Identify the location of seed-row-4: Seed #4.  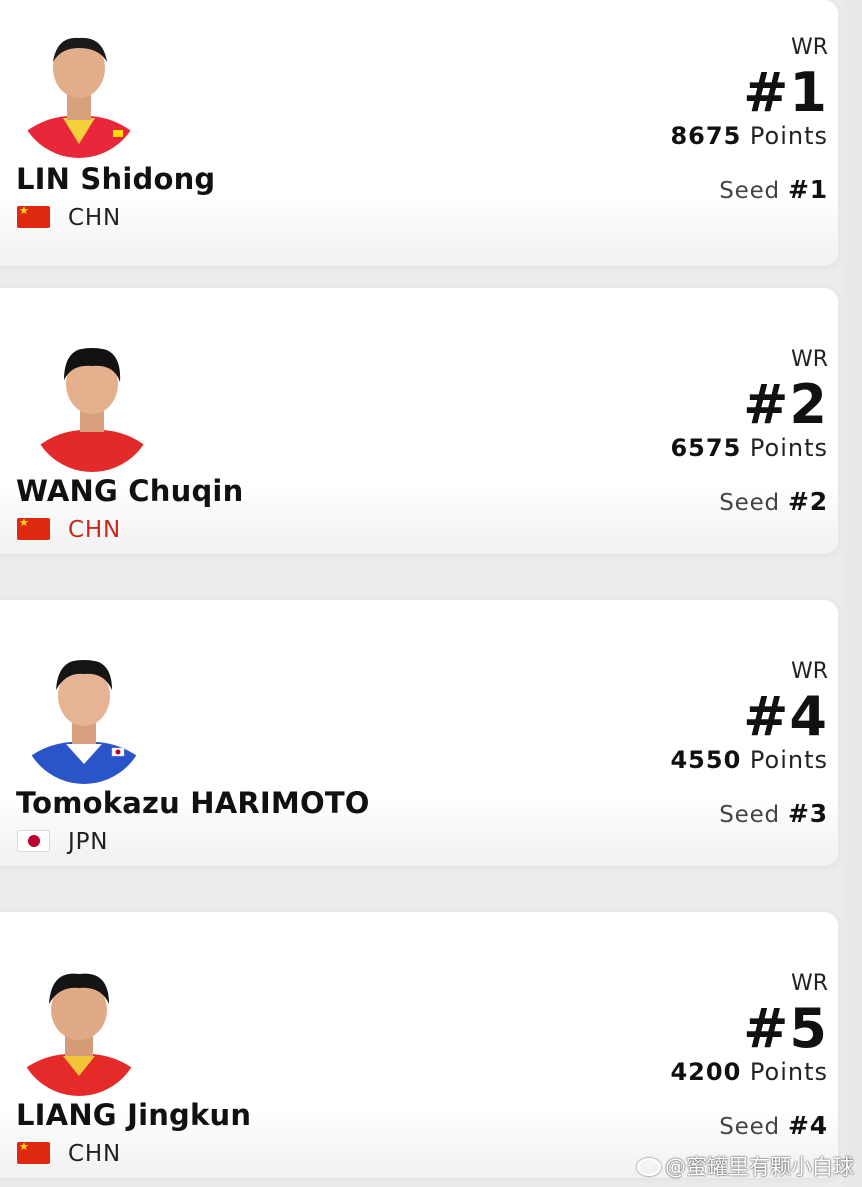
(773, 1125).